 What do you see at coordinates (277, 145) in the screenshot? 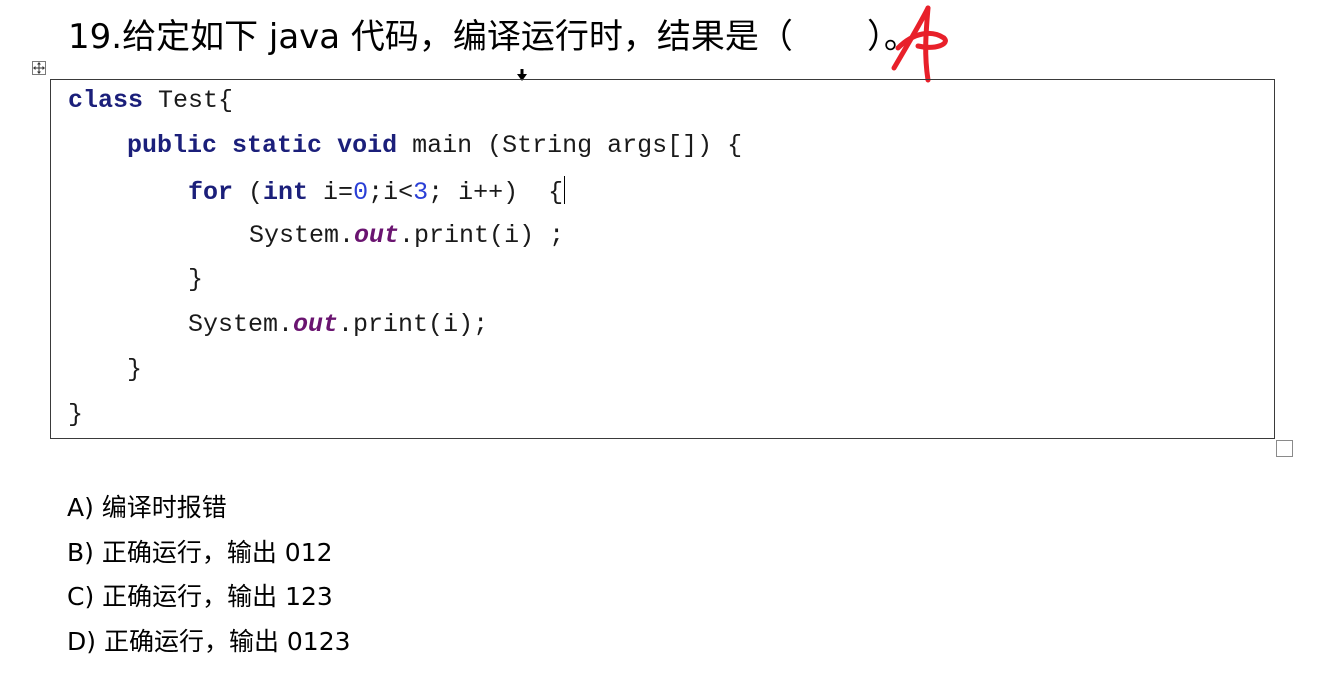
I see `keyword: static` at bounding box center [277, 145].